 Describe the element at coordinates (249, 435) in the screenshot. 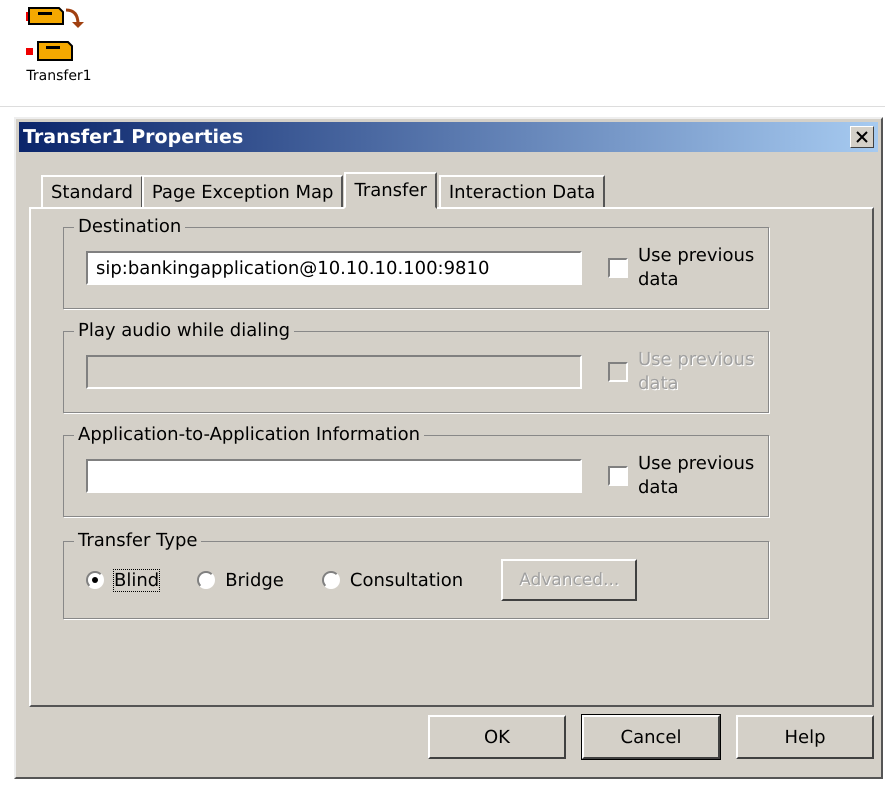

I see `group-title: Application-to-Application Information` at that location.